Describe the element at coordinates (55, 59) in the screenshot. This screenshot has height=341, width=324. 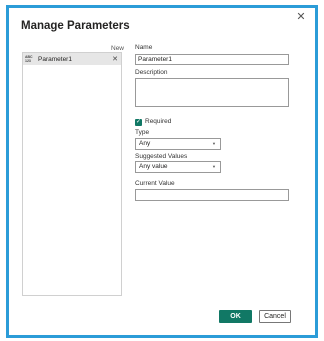
I see `list-item-label: Parameter1` at that location.